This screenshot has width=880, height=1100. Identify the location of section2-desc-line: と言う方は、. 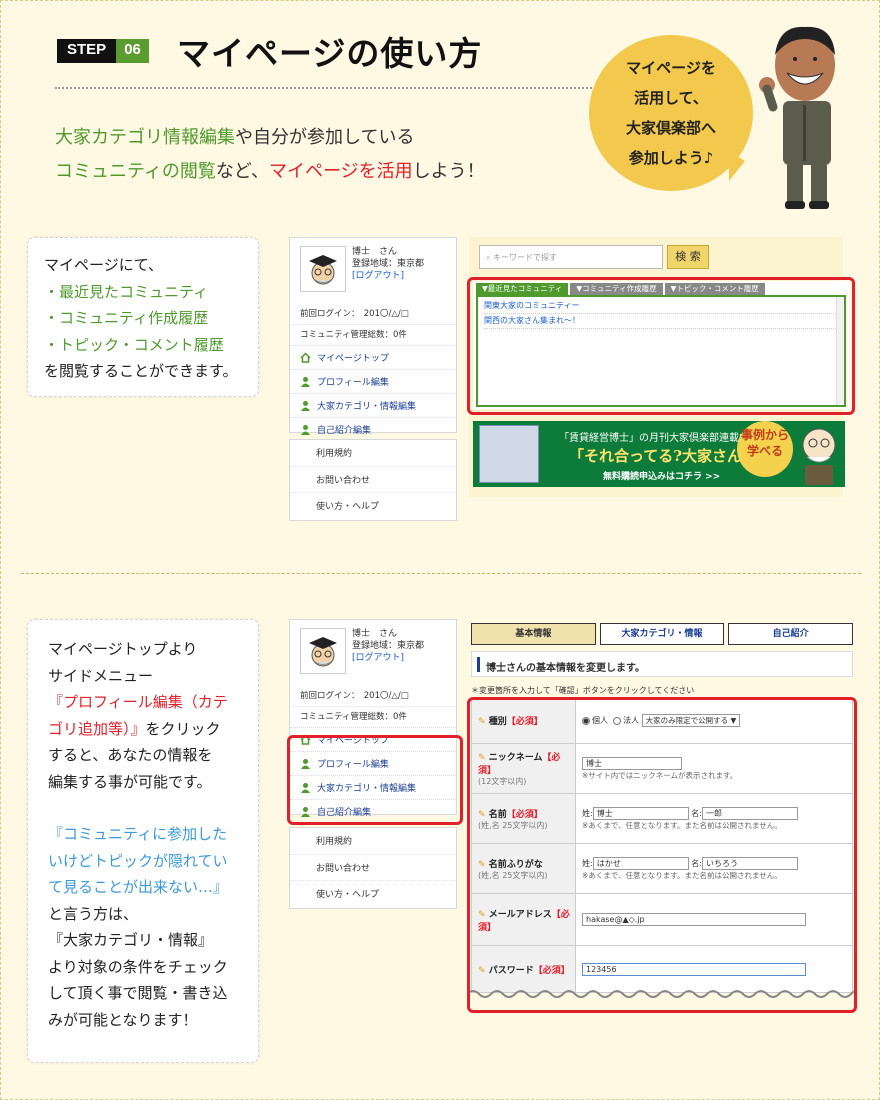
(93, 913).